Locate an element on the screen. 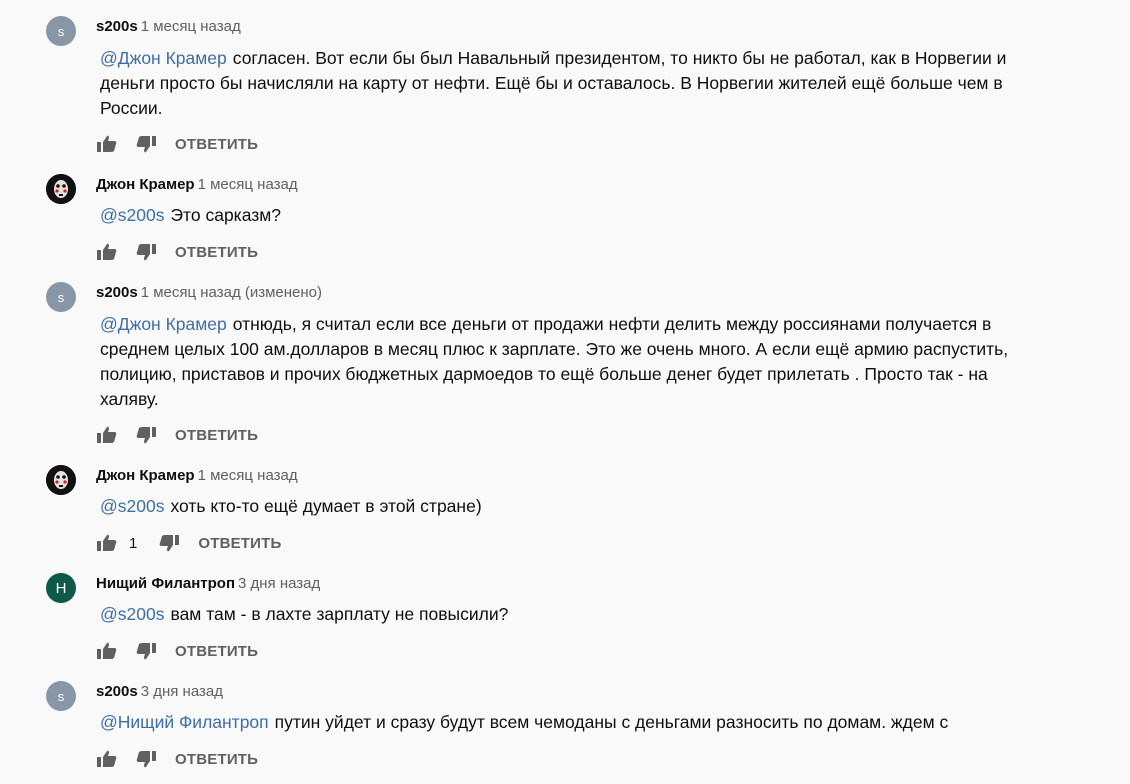 The image size is (1130, 784). comment-time: 1 месяц назад (изменено) is located at coordinates (231, 292).